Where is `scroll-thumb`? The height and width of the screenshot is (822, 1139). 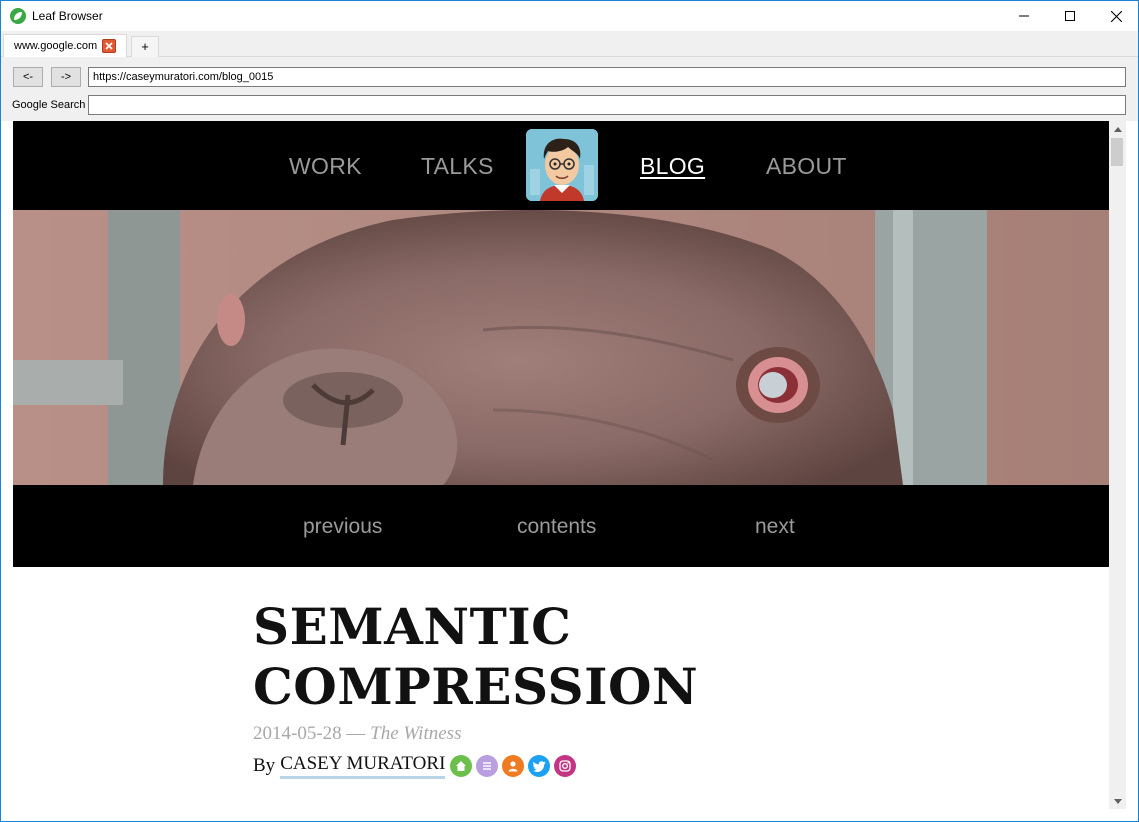 scroll-thumb is located at coordinates (1117, 152).